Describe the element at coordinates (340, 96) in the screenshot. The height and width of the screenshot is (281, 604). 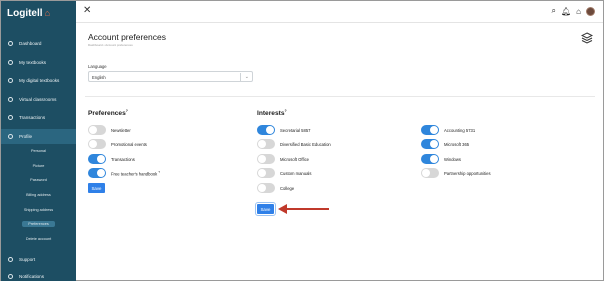
I see `divider` at that location.